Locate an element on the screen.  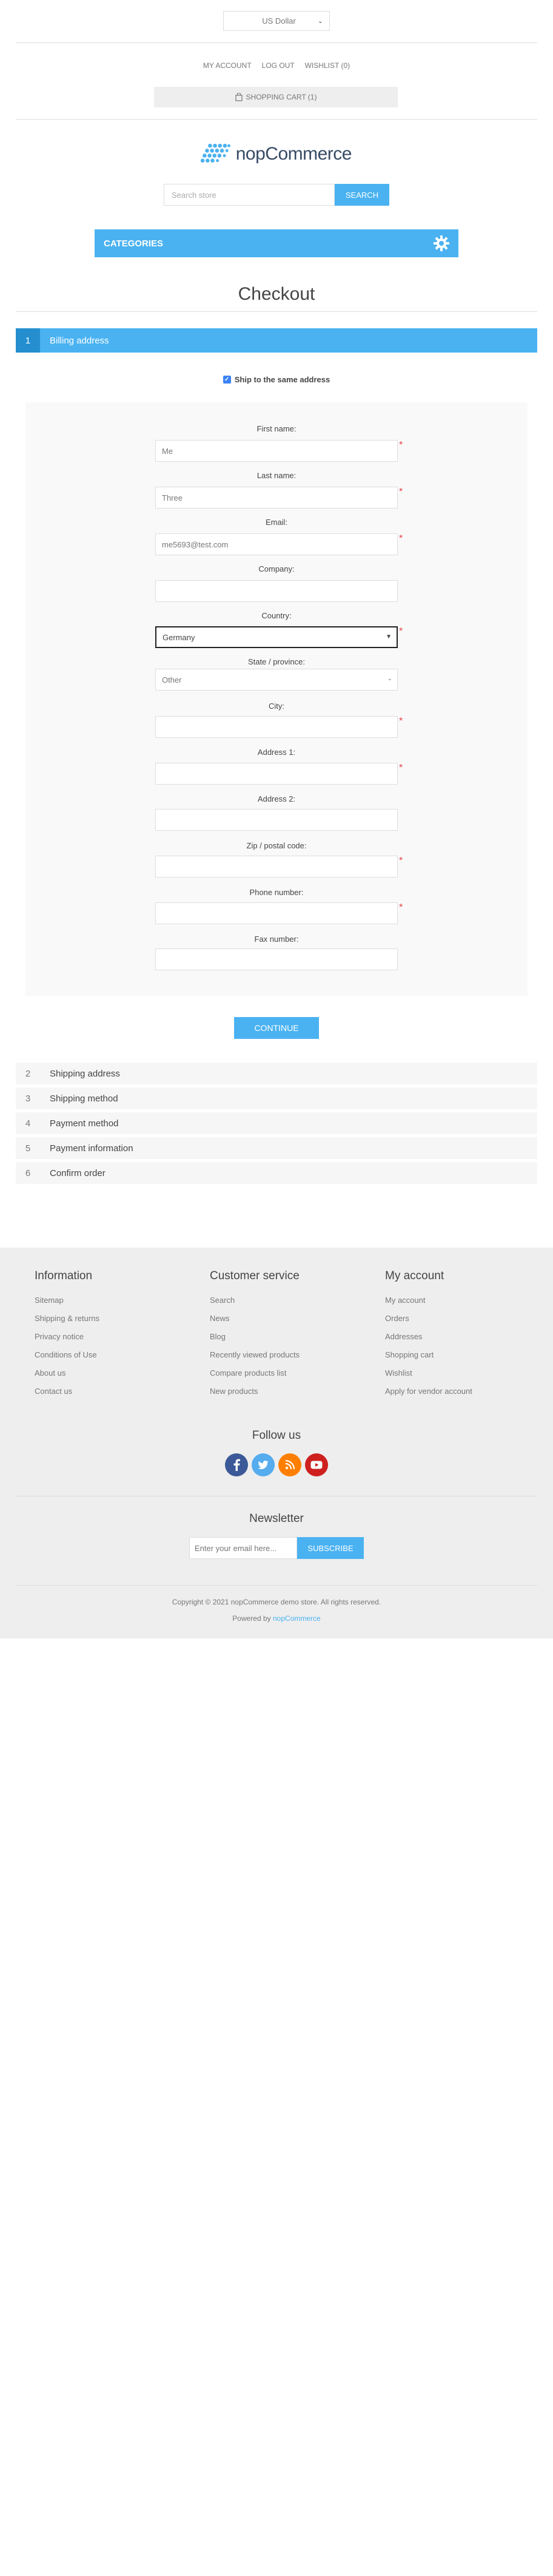
company-input is located at coordinates (276, 591).